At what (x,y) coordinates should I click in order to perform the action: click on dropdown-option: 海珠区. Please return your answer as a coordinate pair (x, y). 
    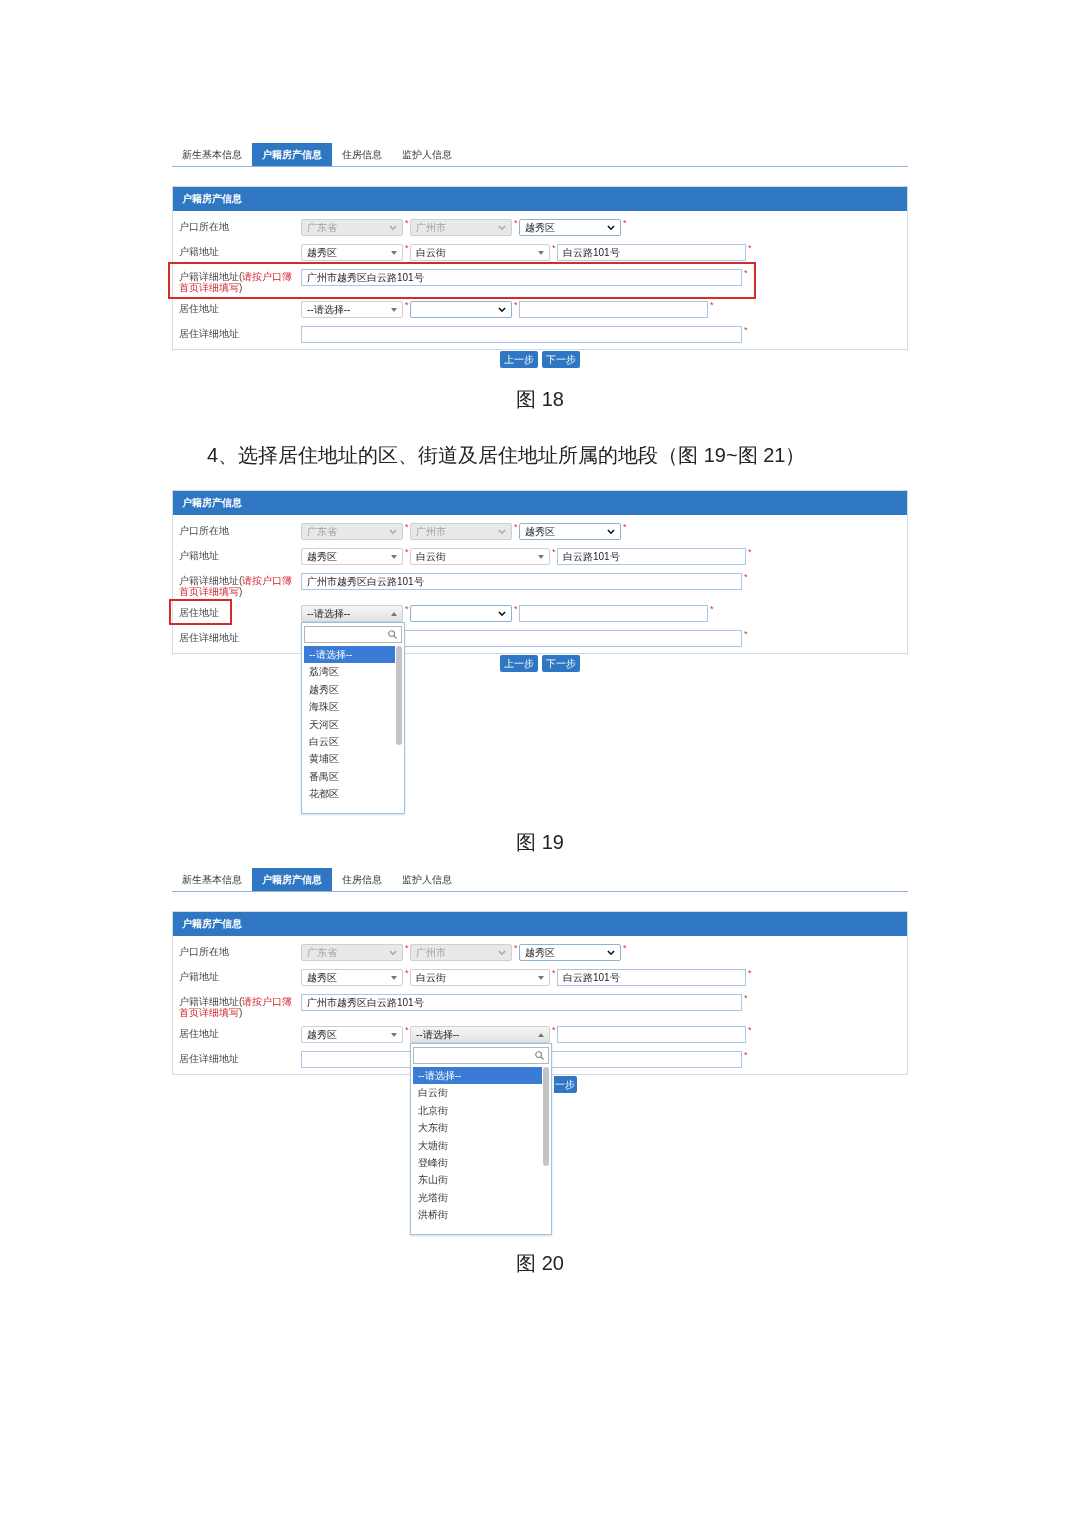
    Looking at the image, I should click on (349, 707).